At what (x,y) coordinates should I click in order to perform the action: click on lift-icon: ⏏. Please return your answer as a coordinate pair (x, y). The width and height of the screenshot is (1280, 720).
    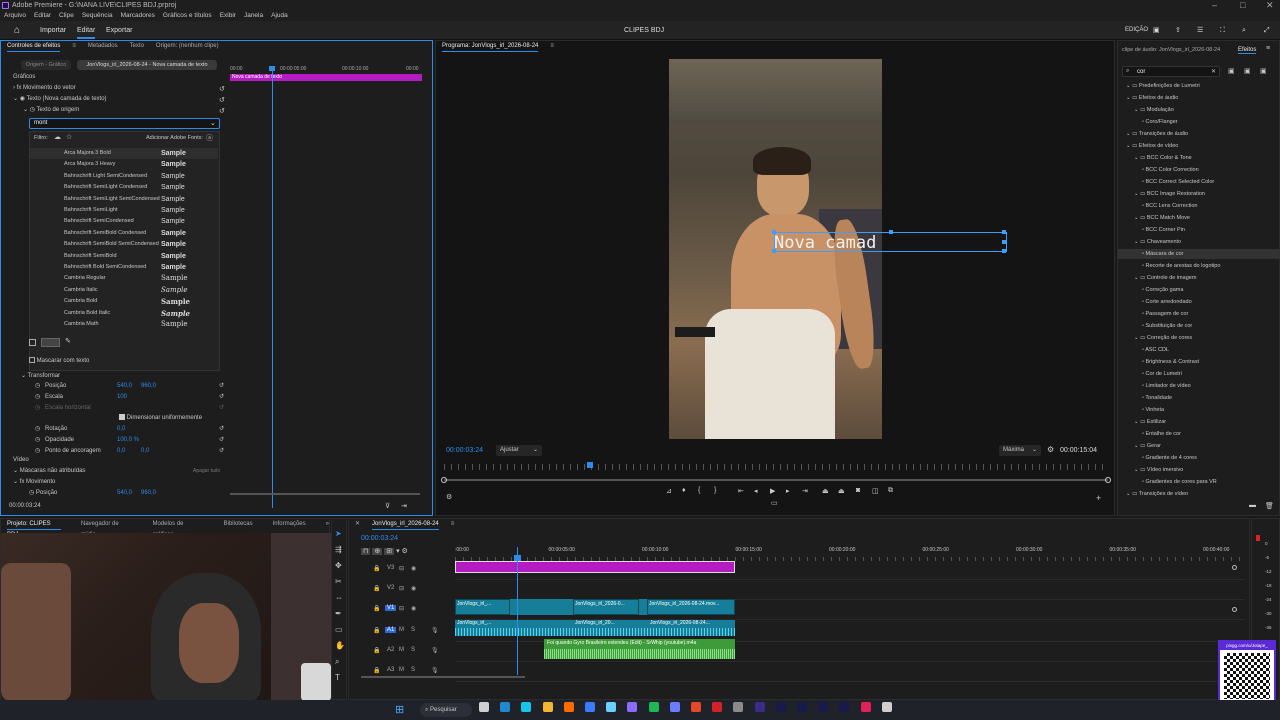
    Looking at the image, I should click on (825, 491).